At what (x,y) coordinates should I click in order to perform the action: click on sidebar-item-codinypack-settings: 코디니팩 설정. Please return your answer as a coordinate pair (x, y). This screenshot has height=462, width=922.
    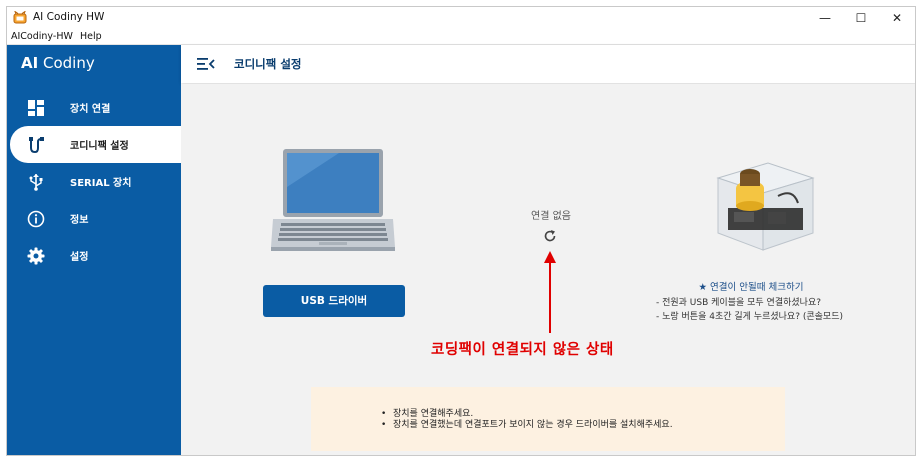
    Looking at the image, I should click on (95, 144).